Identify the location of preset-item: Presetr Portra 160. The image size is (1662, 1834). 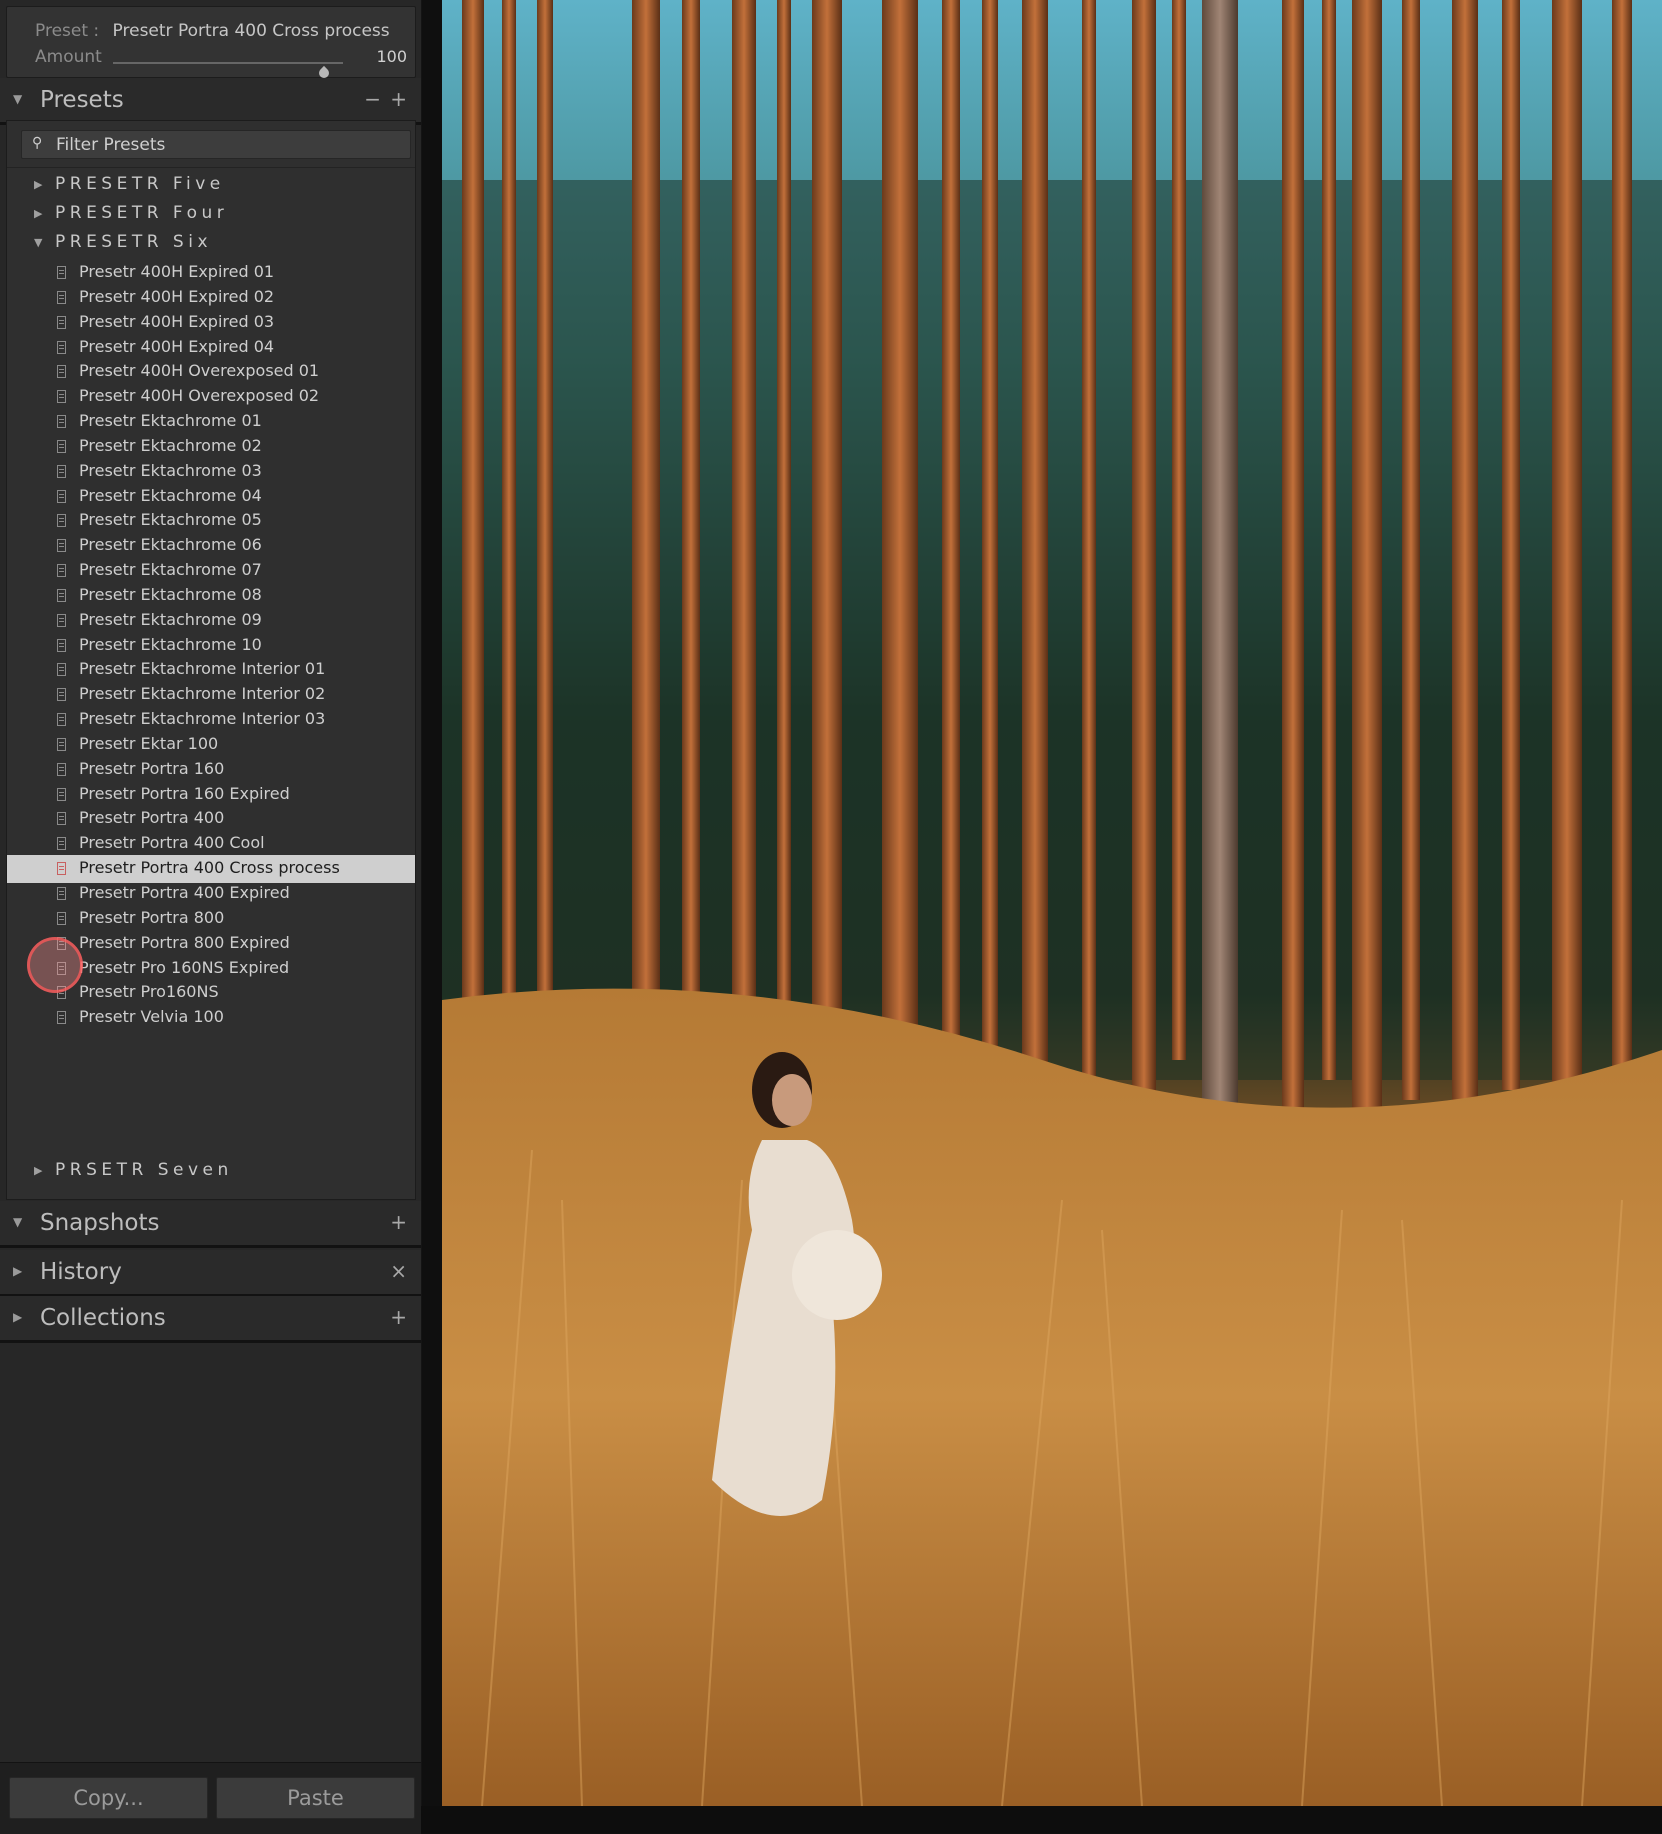
(211, 770).